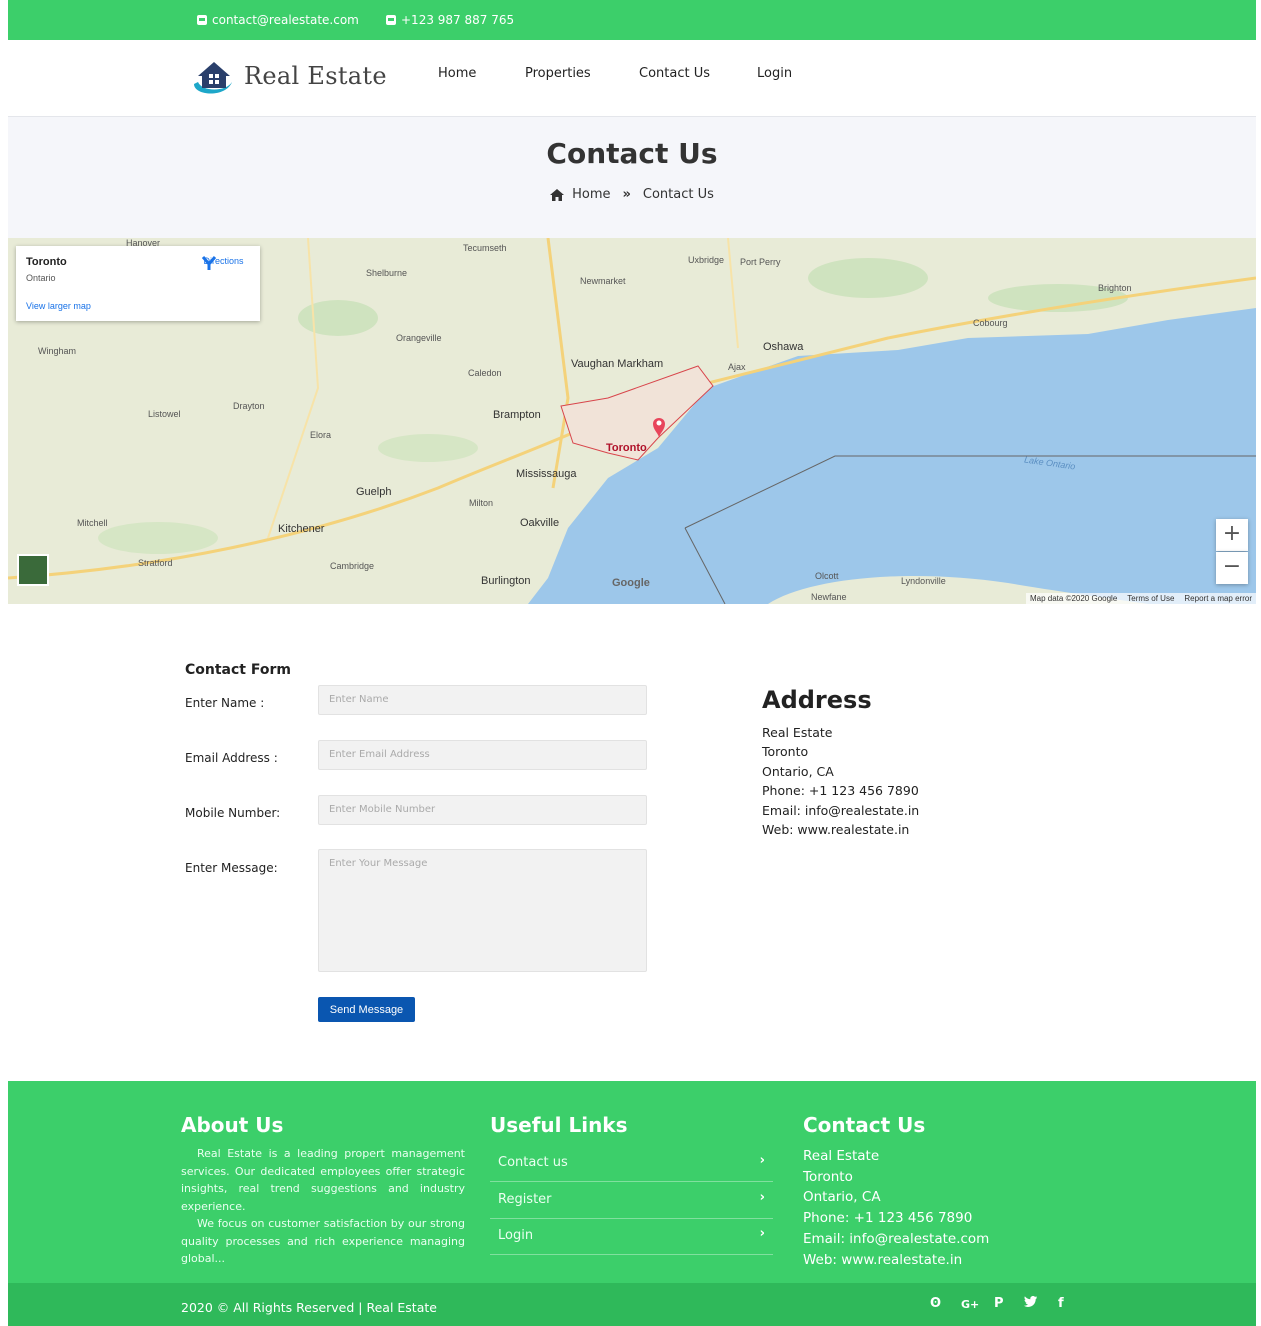 The image size is (1261, 1326). What do you see at coordinates (546, 474) in the screenshot?
I see `map-label-mississauga: Mississauga` at bounding box center [546, 474].